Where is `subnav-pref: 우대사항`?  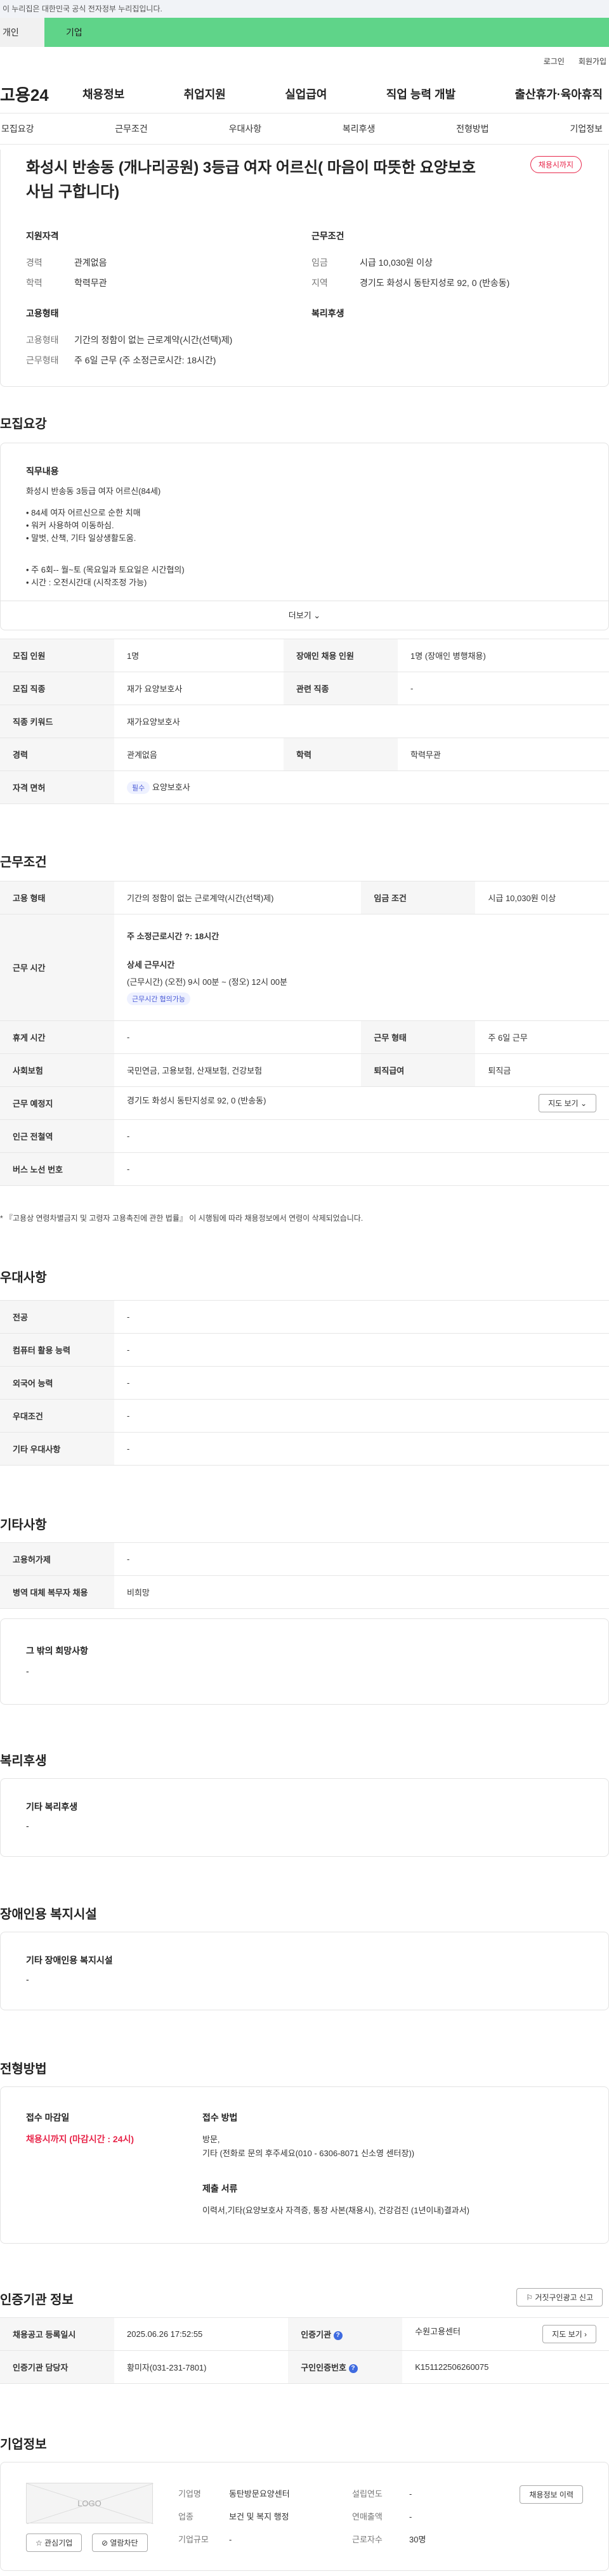
subnav-pref: 우대사항 is located at coordinates (245, 128).